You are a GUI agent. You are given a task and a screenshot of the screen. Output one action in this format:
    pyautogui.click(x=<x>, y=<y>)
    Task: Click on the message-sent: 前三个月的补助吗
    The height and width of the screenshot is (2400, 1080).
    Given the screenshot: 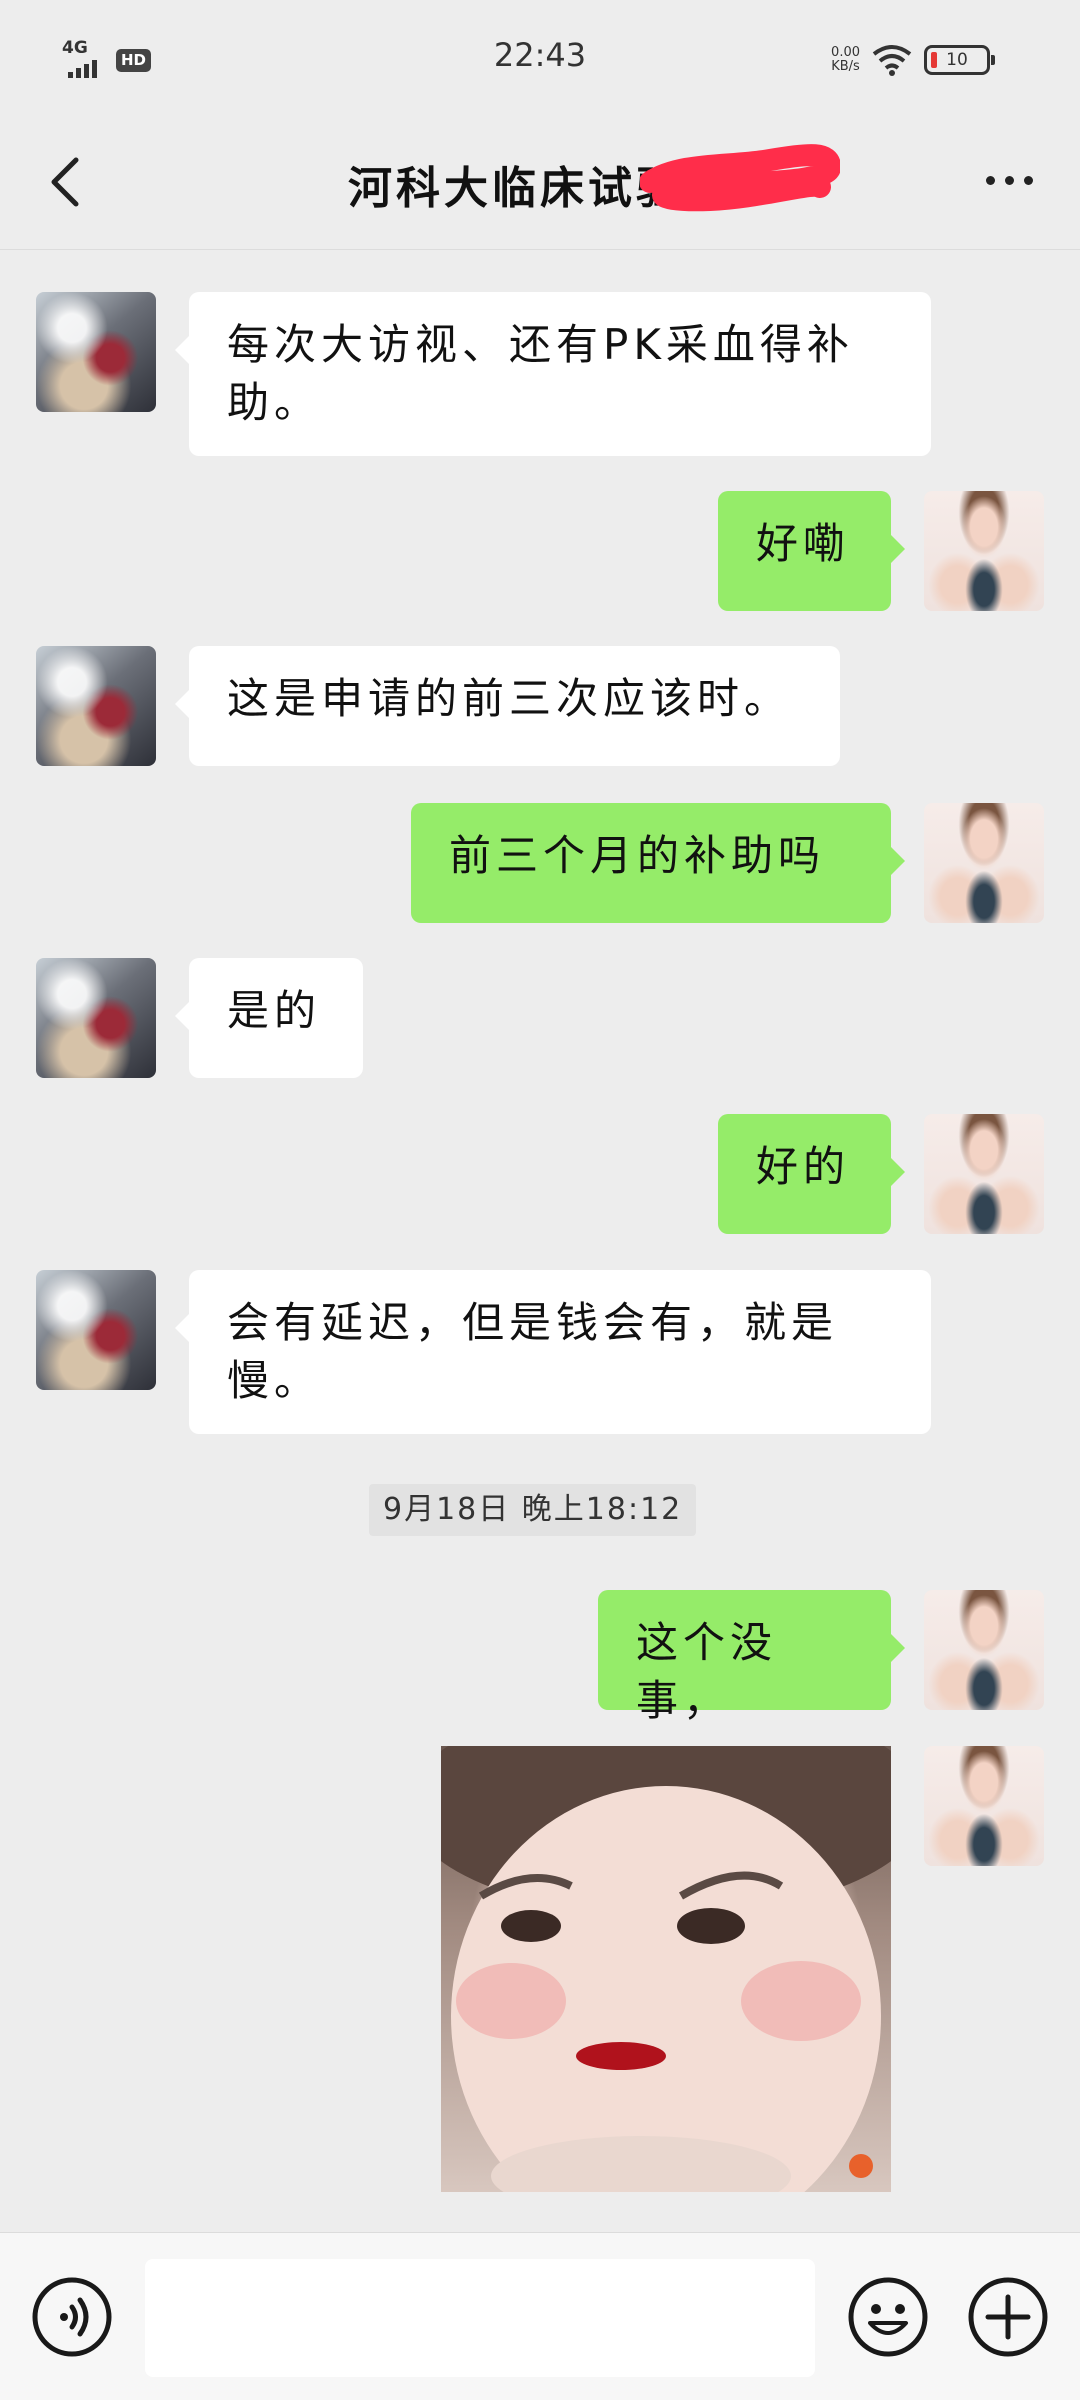 What is the action you would take?
    pyautogui.click(x=658, y=863)
    